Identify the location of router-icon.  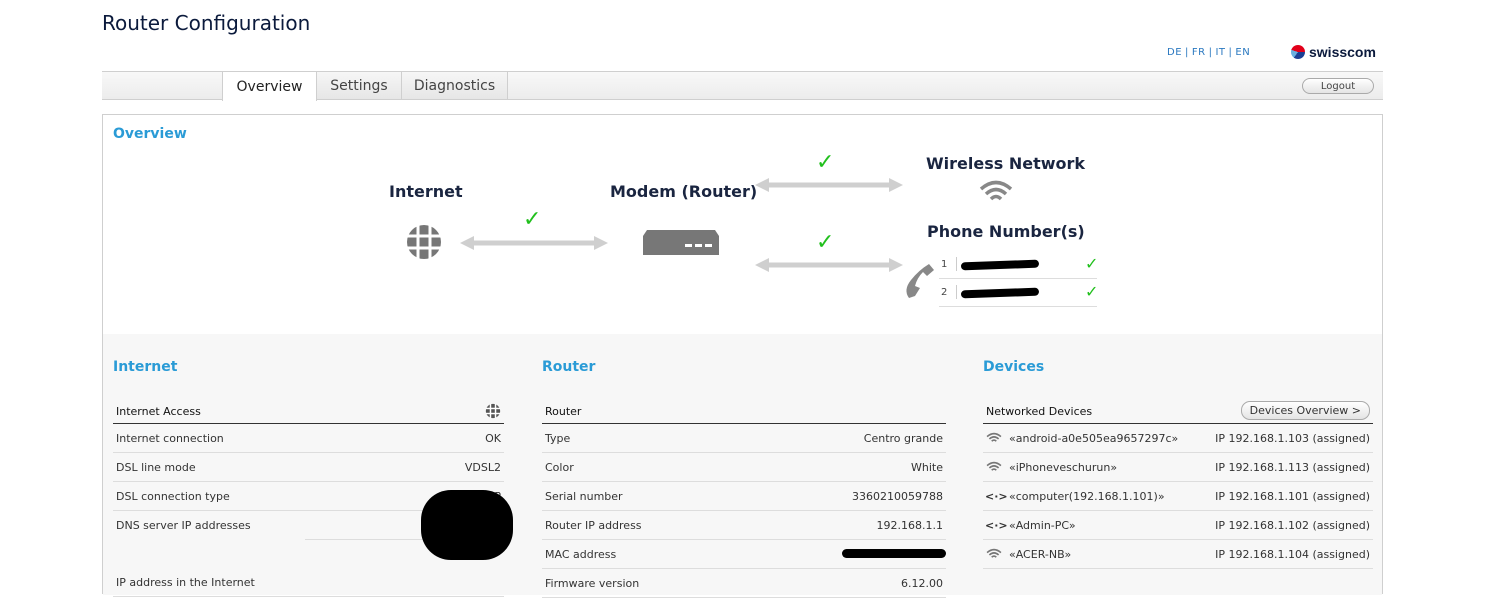
(681, 242).